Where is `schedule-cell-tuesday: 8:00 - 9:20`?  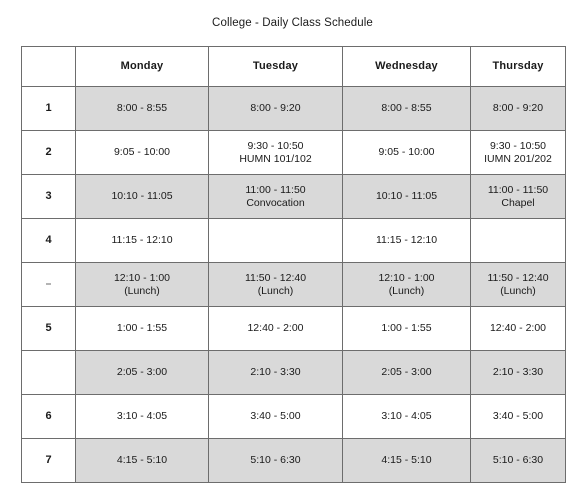 schedule-cell-tuesday: 8:00 - 9:20 is located at coordinates (275, 108).